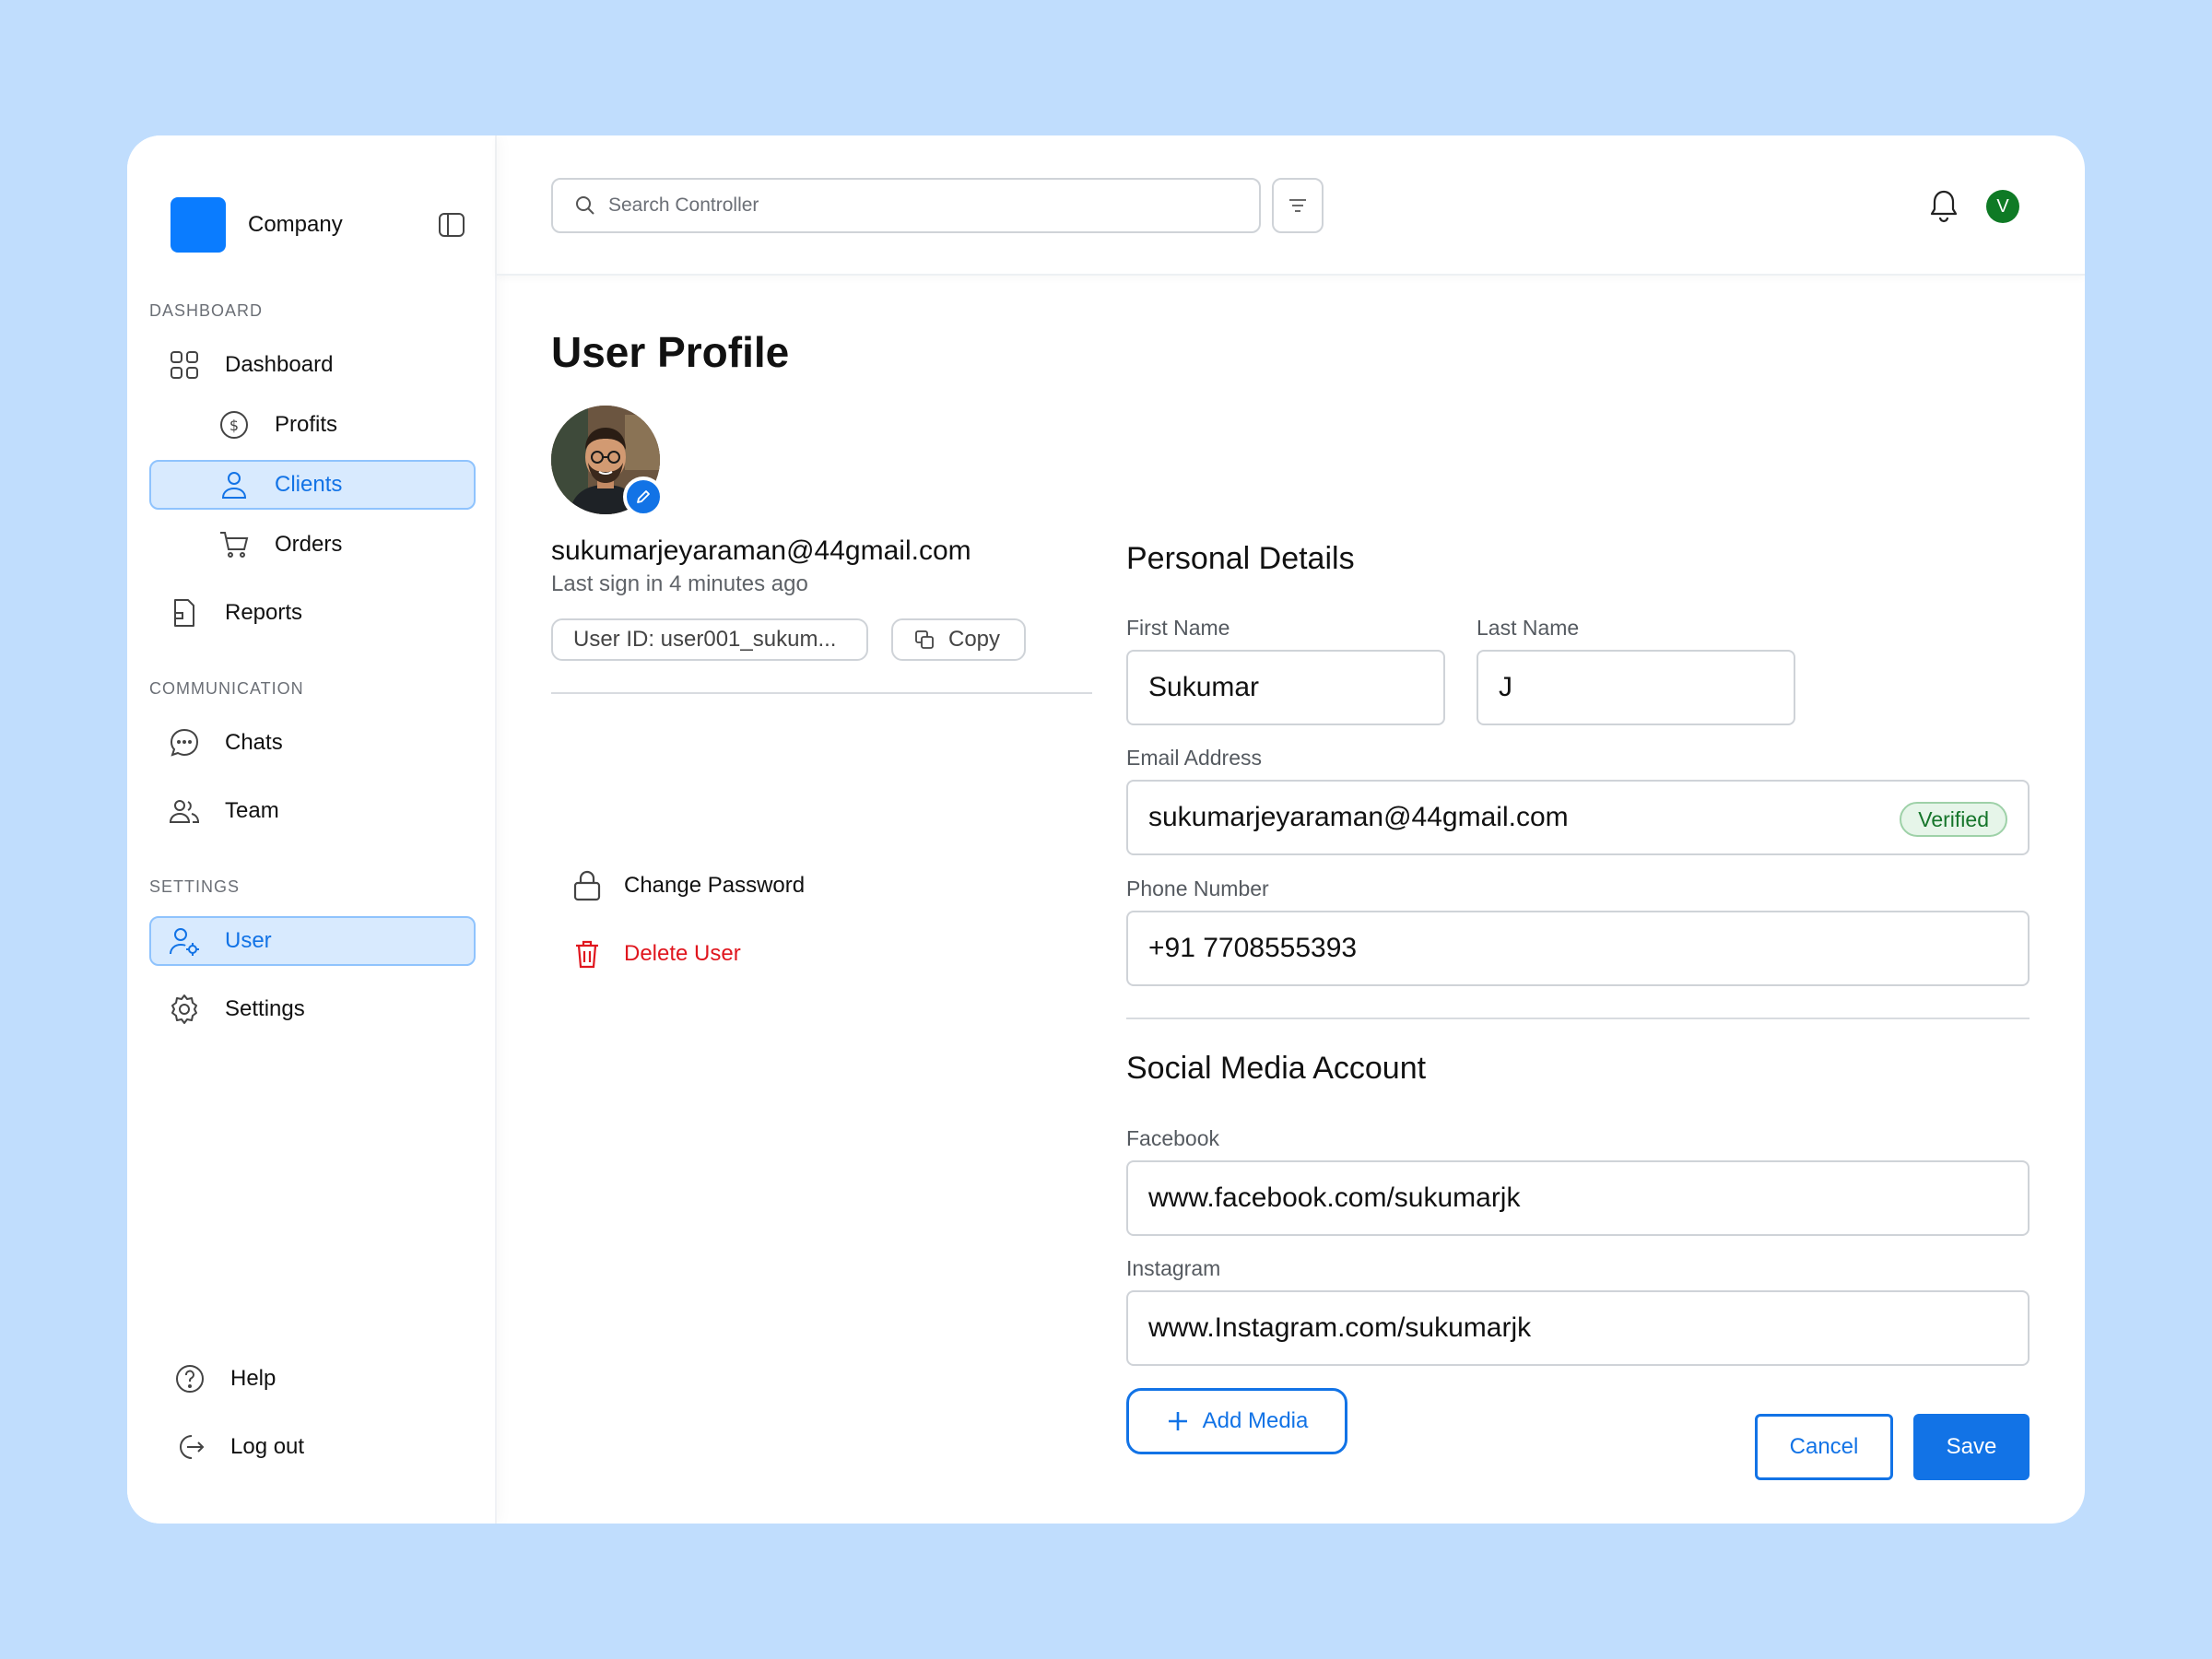 Image resolution: width=2212 pixels, height=1659 pixels. What do you see at coordinates (682, 953) in the screenshot?
I see `delete-user-label: Delete User` at bounding box center [682, 953].